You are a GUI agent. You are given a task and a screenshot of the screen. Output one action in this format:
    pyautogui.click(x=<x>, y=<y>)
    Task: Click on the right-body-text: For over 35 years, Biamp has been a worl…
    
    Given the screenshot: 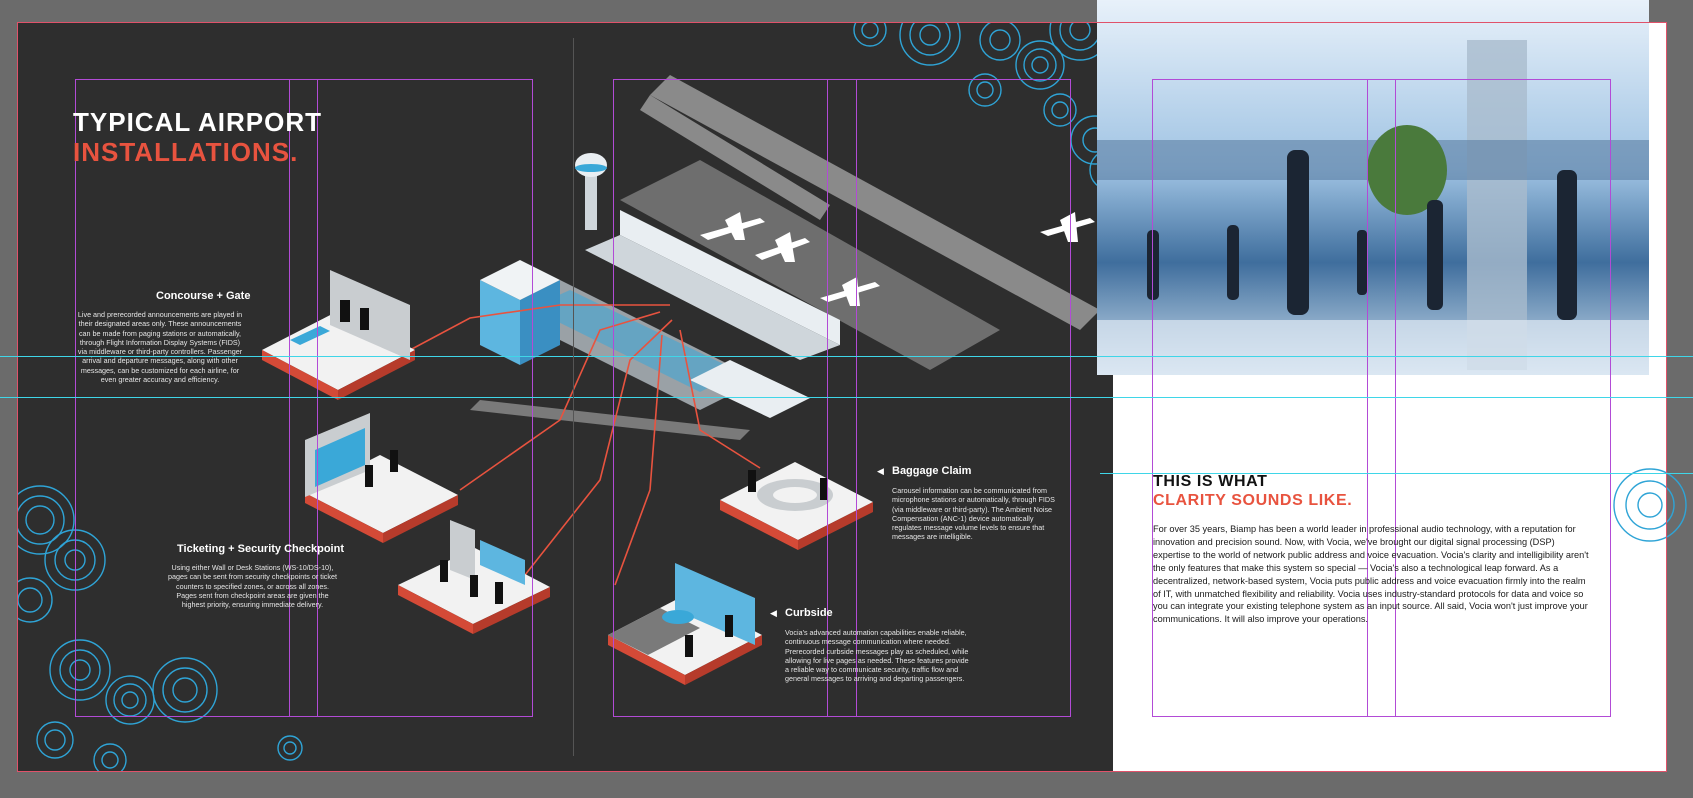 What is the action you would take?
    pyautogui.click(x=1371, y=574)
    